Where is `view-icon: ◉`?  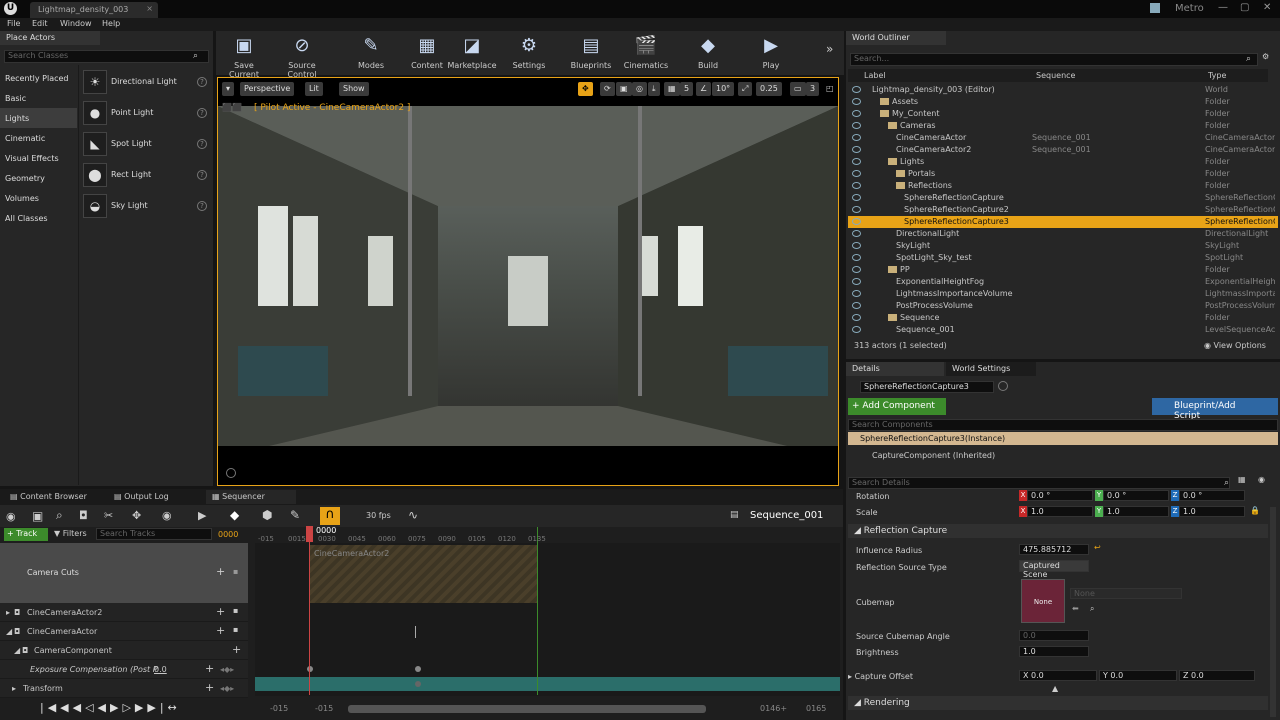
view-icon: ◉ is located at coordinates (167, 515).